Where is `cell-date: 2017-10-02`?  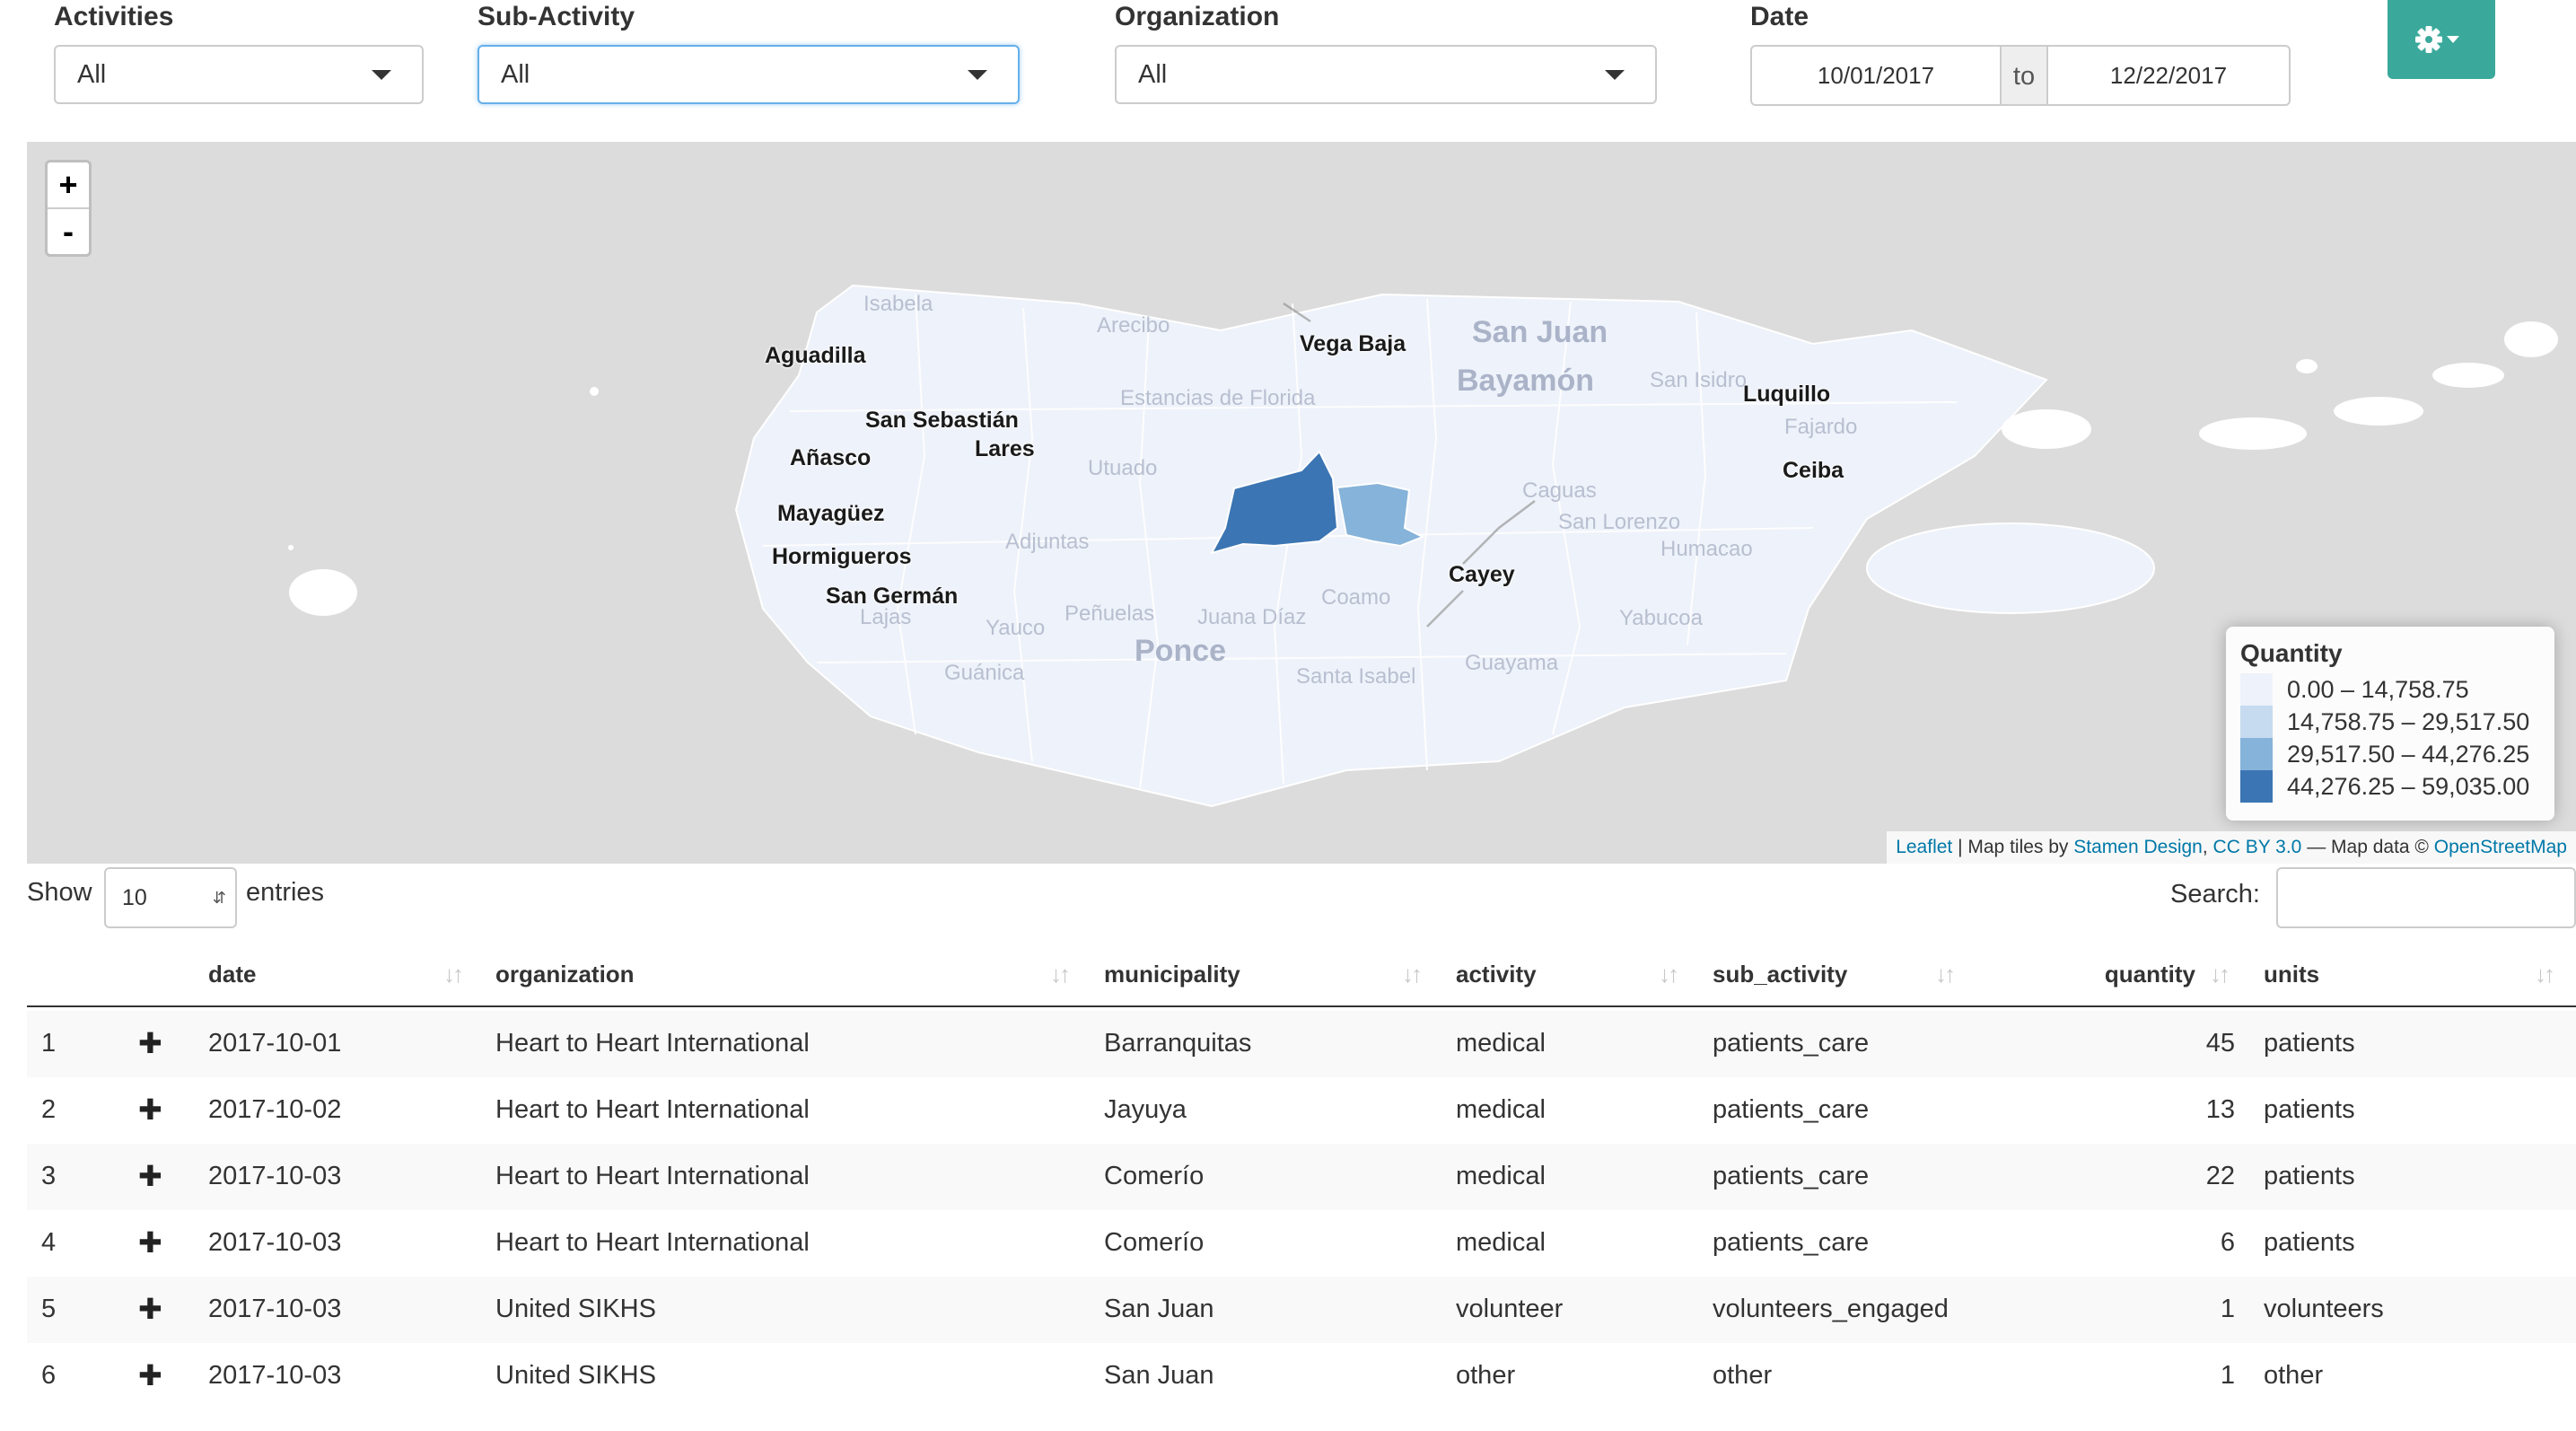 cell-date: 2017-10-02 is located at coordinates (275, 1109).